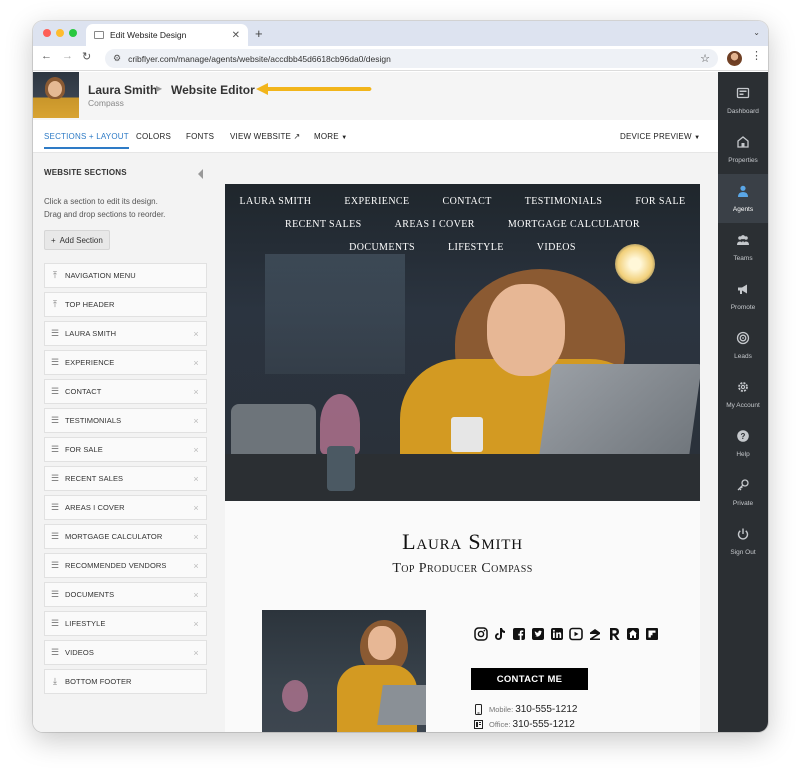 This screenshot has width=800, height=775. I want to click on section-item: ☰ LIFESTYLE ×, so click(125, 623).